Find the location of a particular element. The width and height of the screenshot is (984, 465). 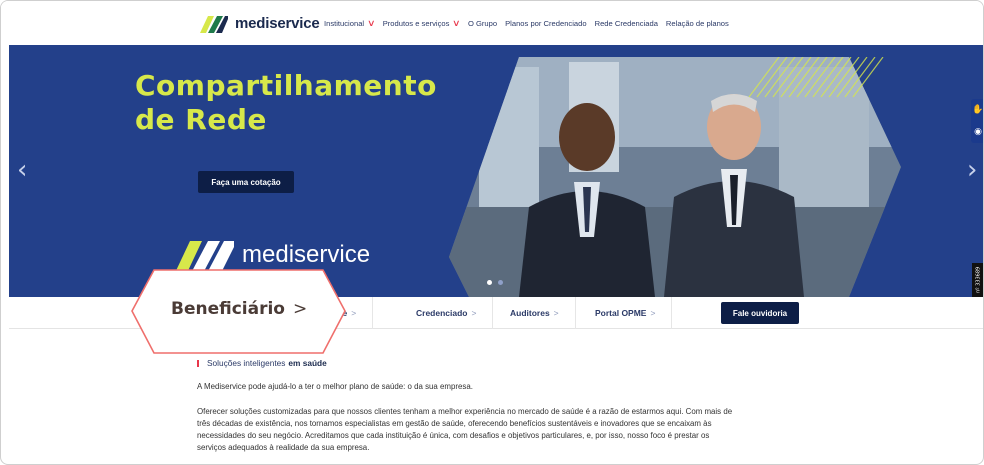

tab-auditores: Auditores > is located at coordinates (535, 313).